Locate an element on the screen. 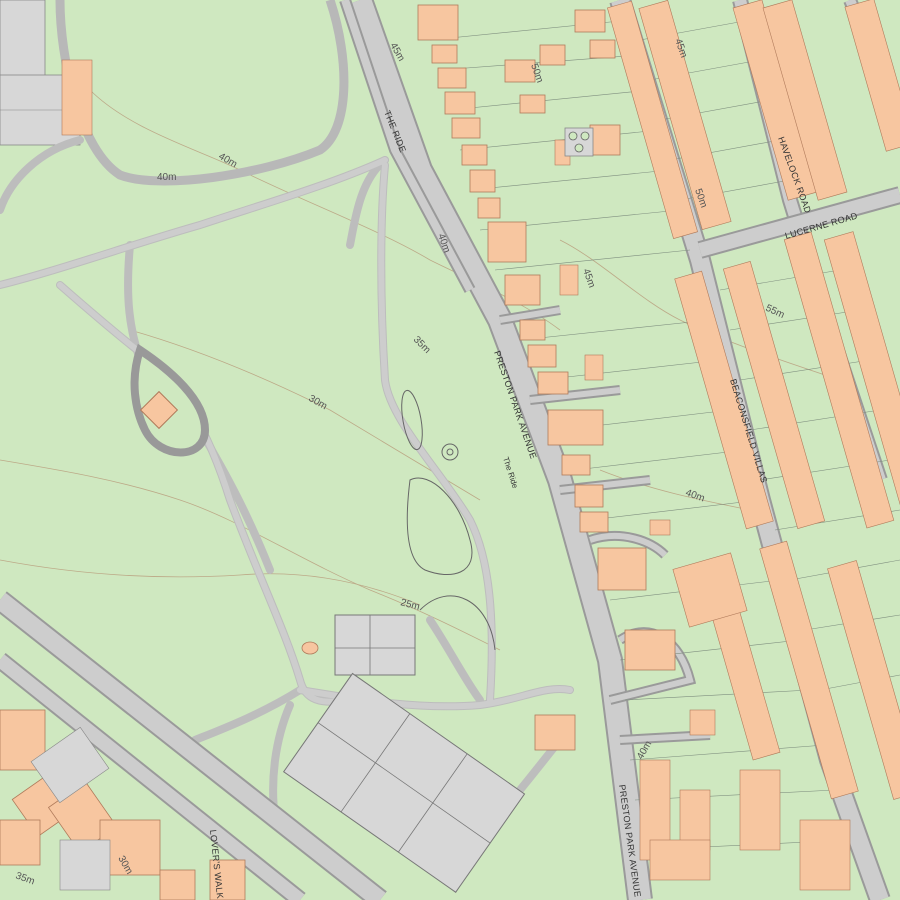 Image resolution: width=900 pixels, height=900 pixels. contour-label: 40m is located at coordinates (166, 177).